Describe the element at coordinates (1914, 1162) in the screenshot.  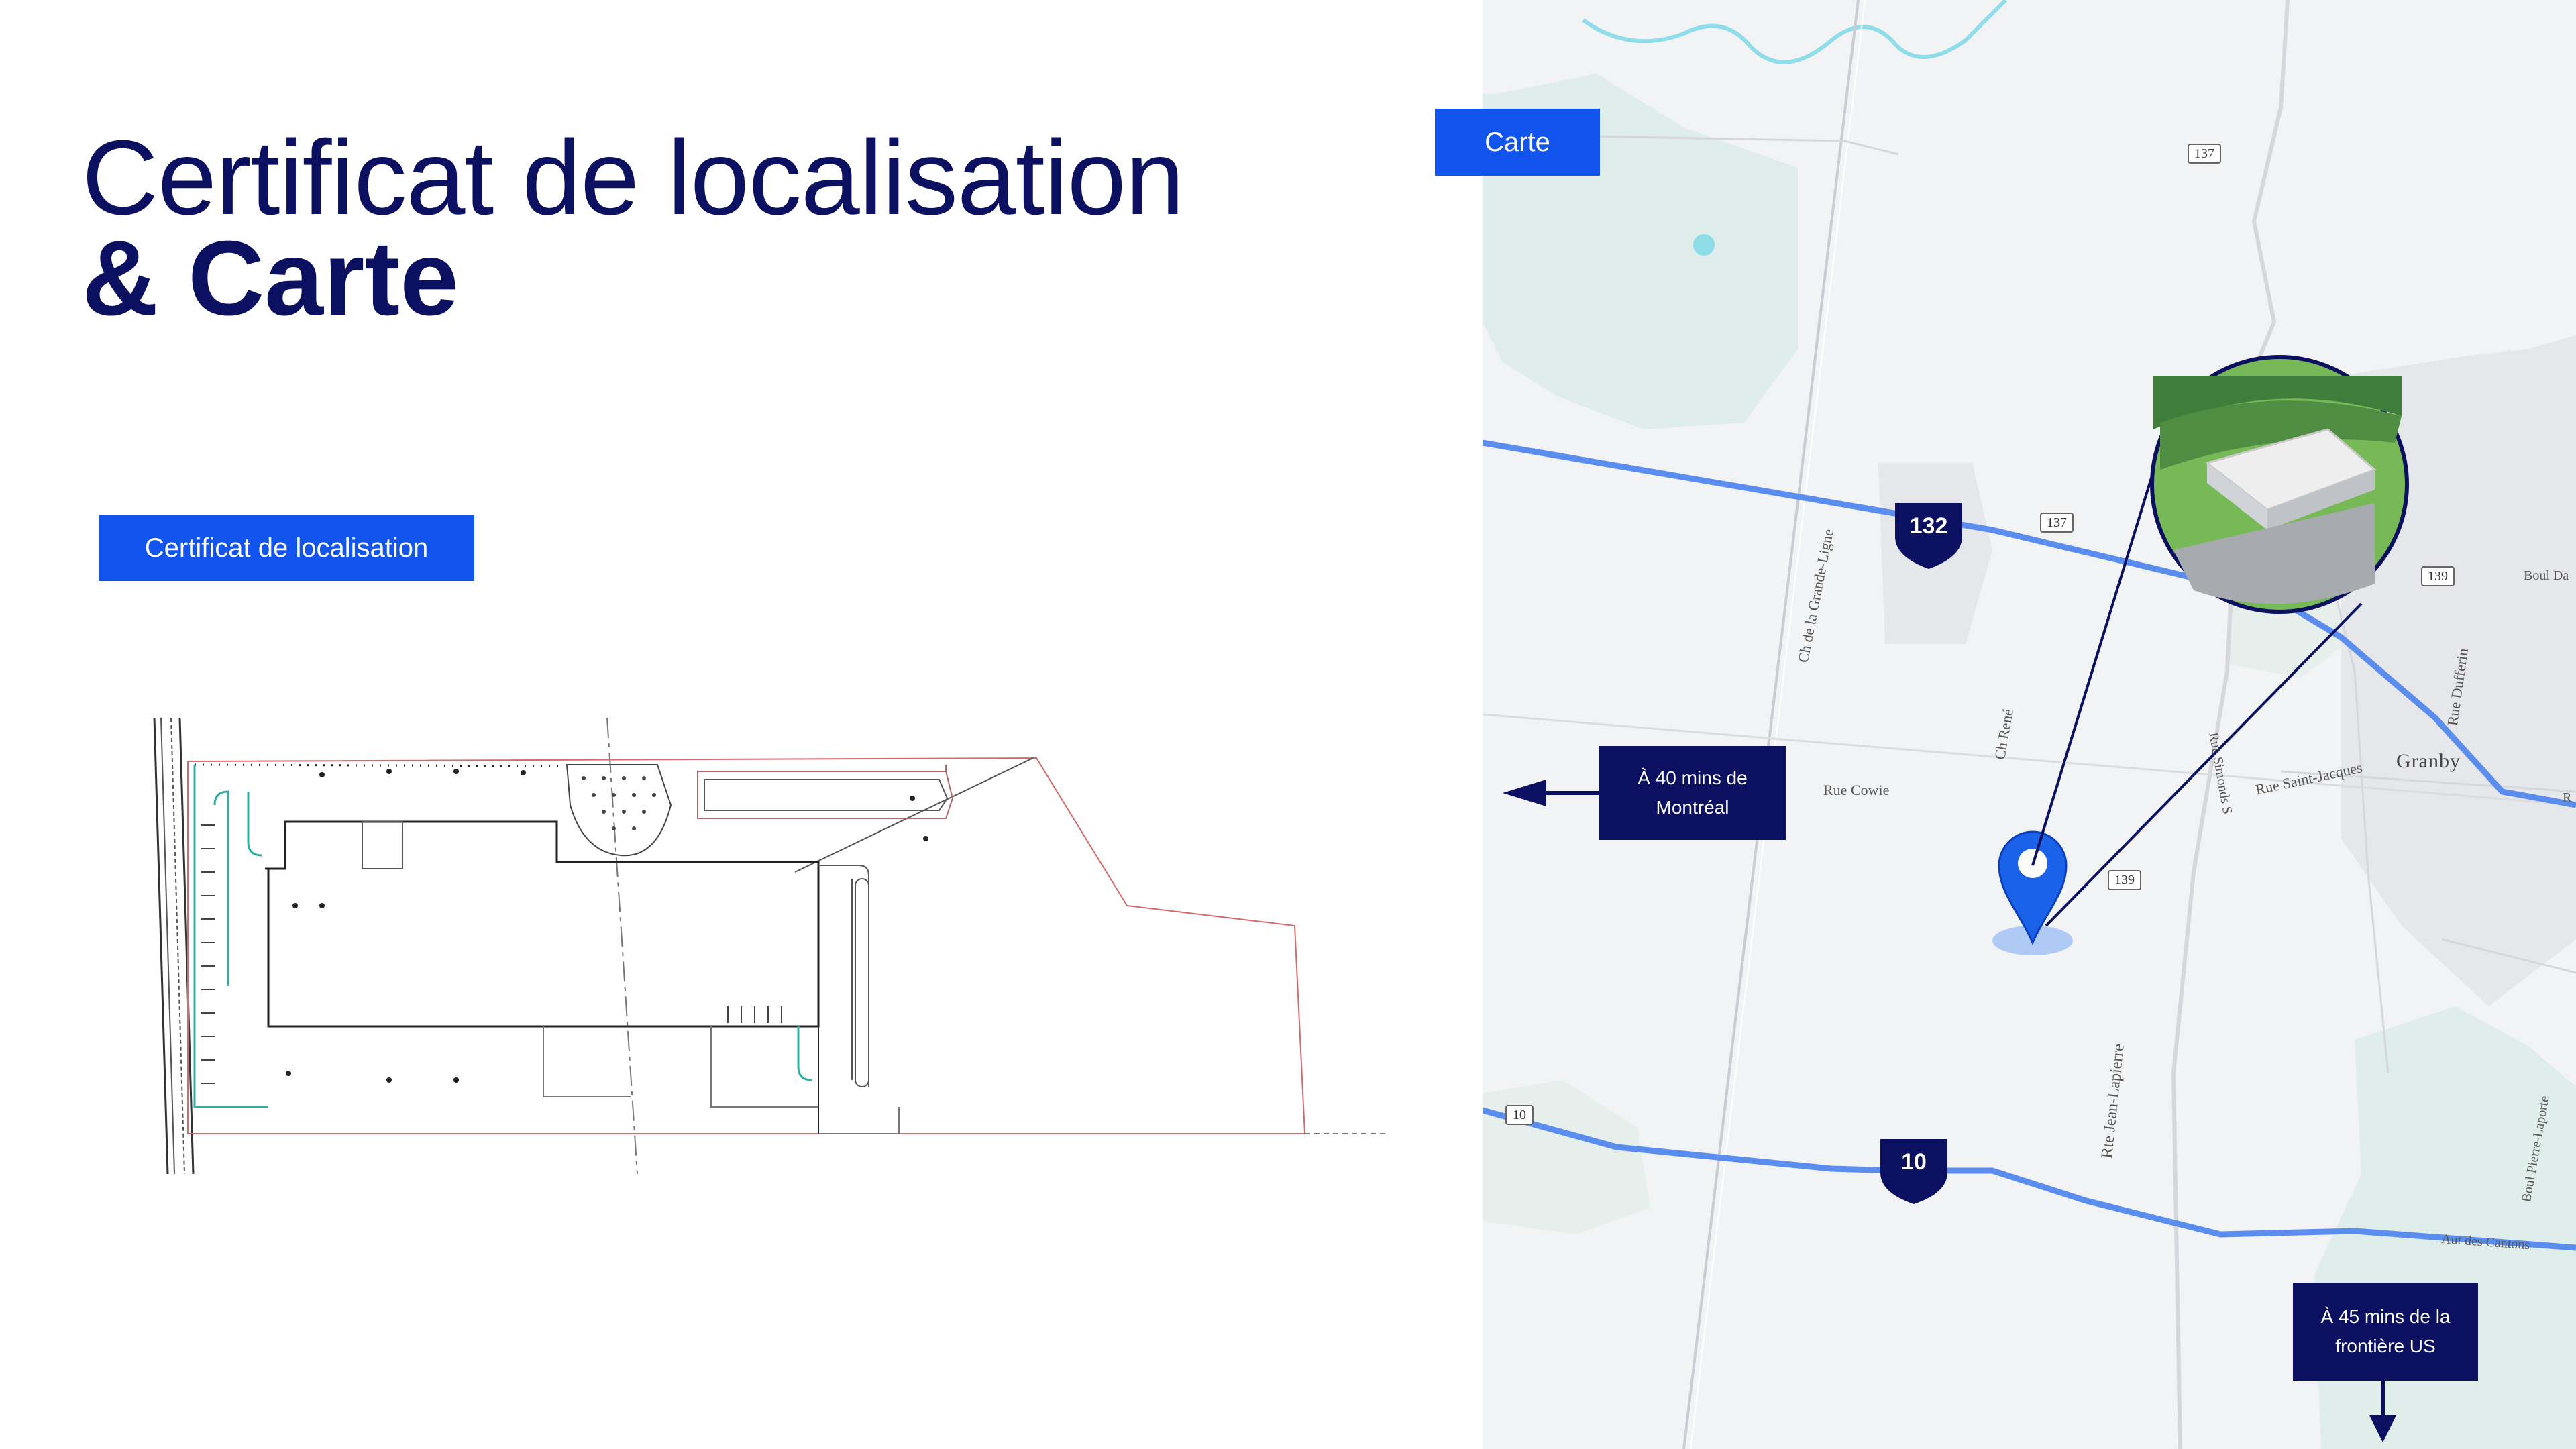
I see `highway-10-shield: 10` at that location.